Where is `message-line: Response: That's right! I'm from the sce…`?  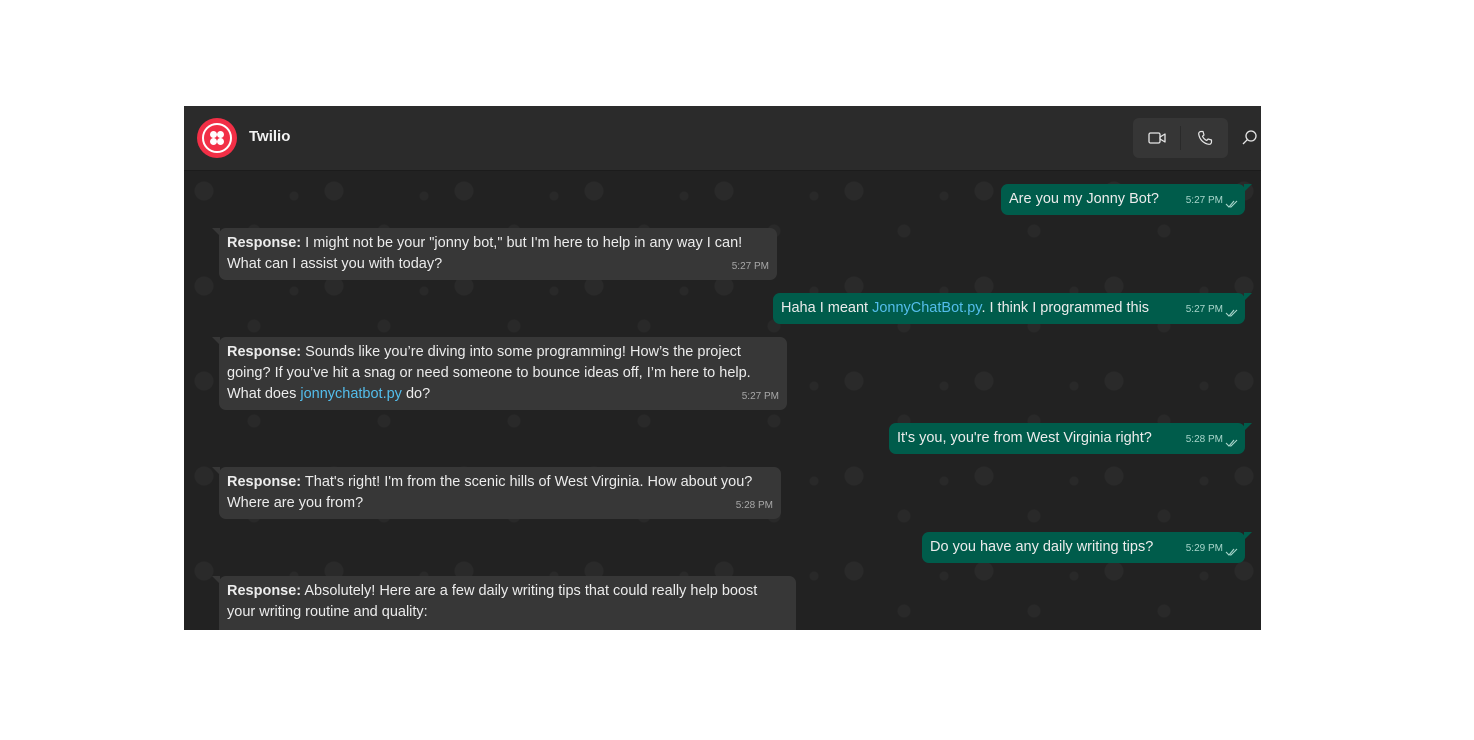
message-line: Response: That's right! I'm from the sce… is located at coordinates (500, 482).